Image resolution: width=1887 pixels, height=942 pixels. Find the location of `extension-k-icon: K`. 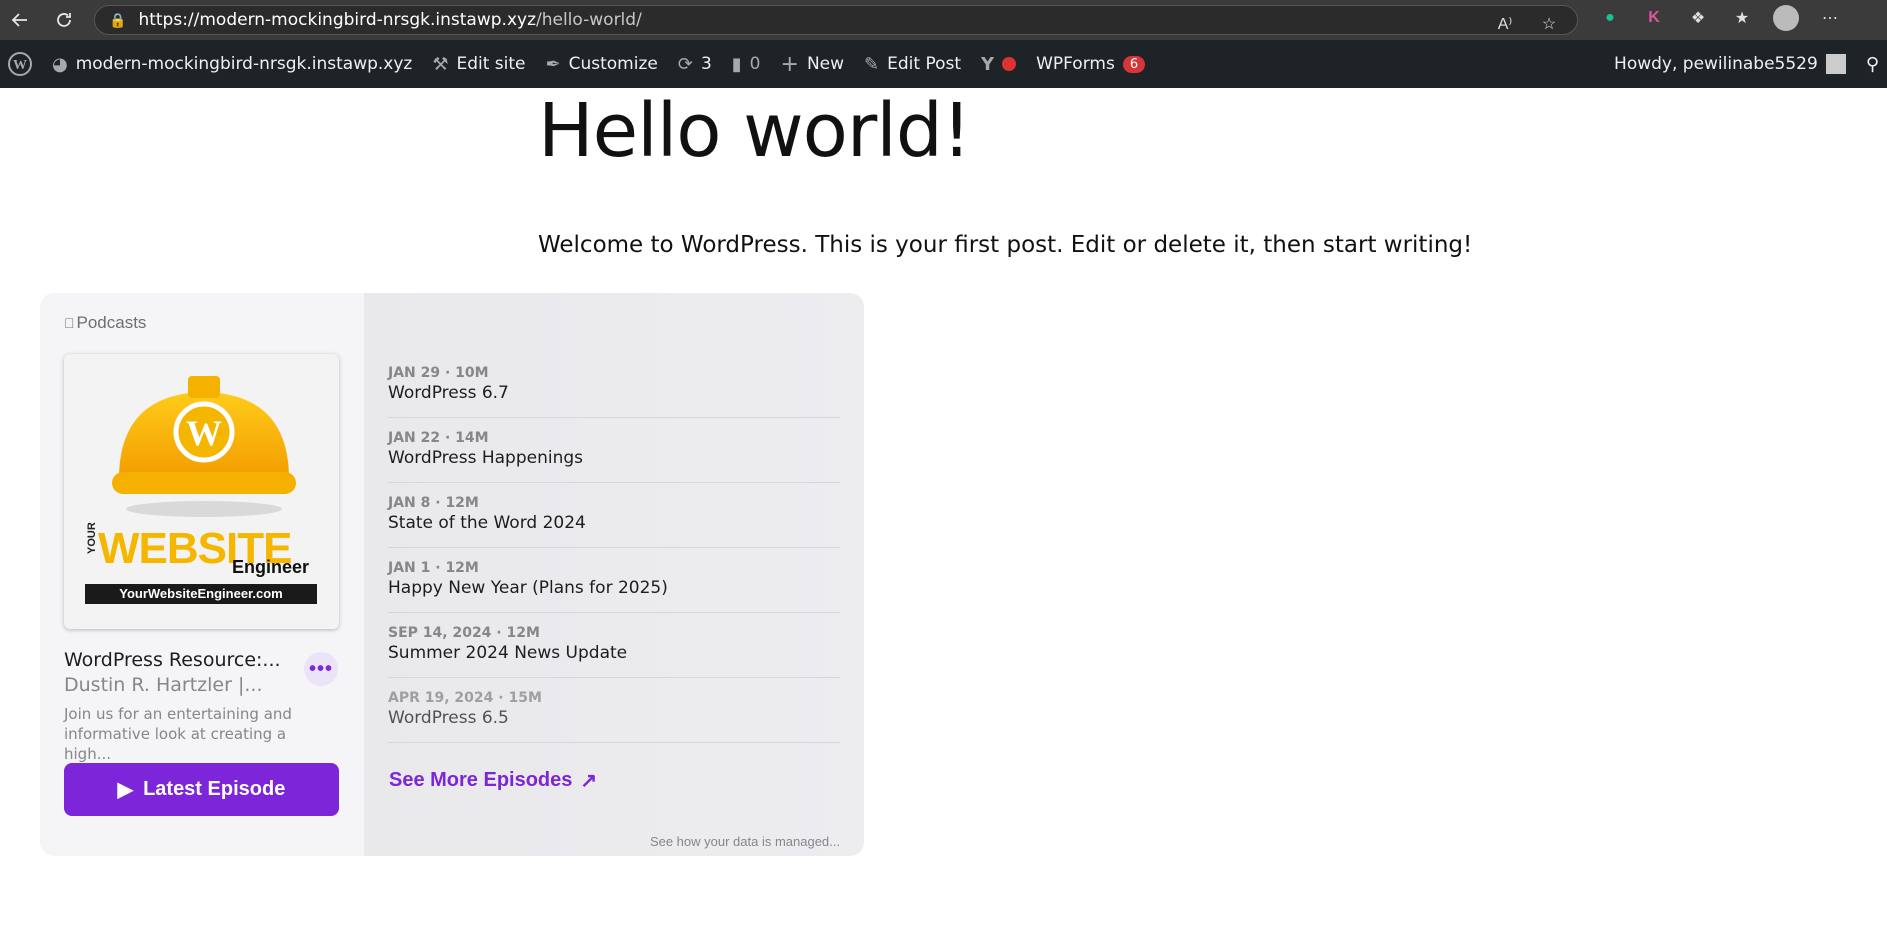

extension-k-icon: K is located at coordinates (1654, 18).